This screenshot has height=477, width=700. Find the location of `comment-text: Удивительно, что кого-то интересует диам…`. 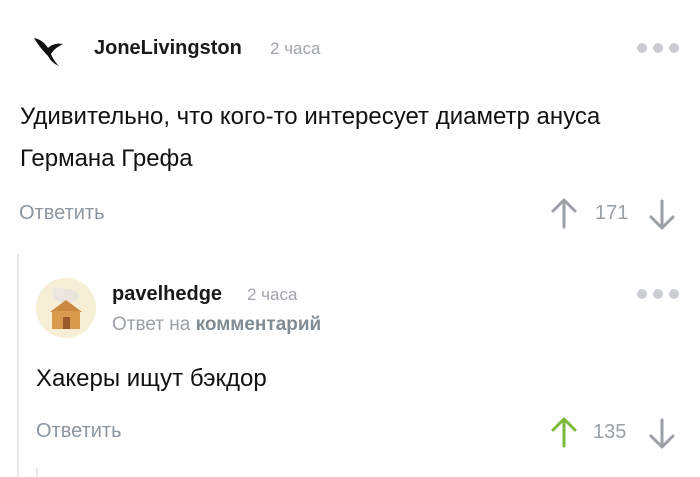

comment-text: Удивительно, что кого-то интересует диам… is located at coordinates (310, 137).